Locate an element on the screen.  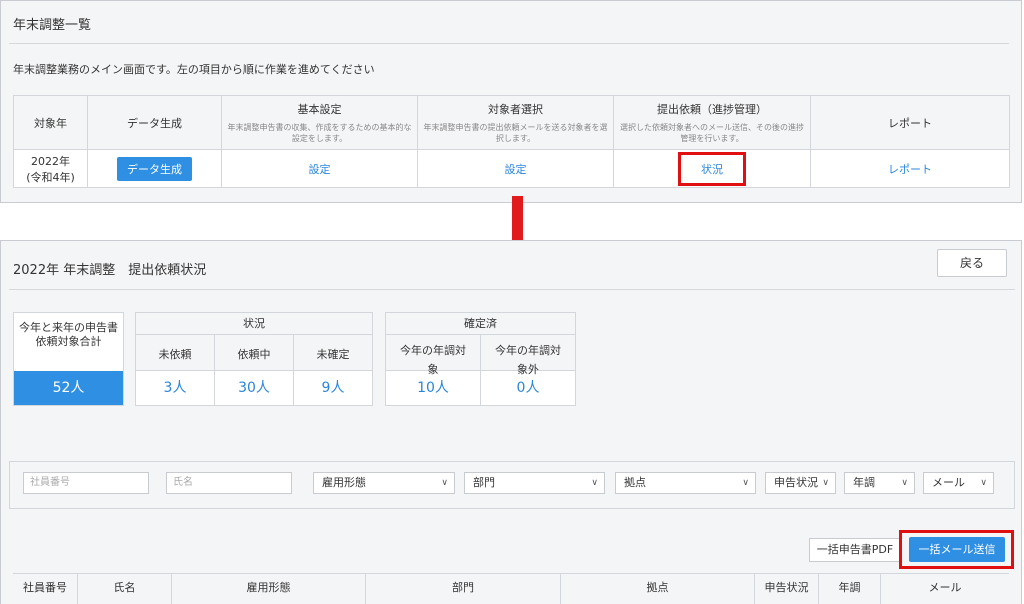
employee-no-input: 社員番号 is located at coordinates (86, 483).